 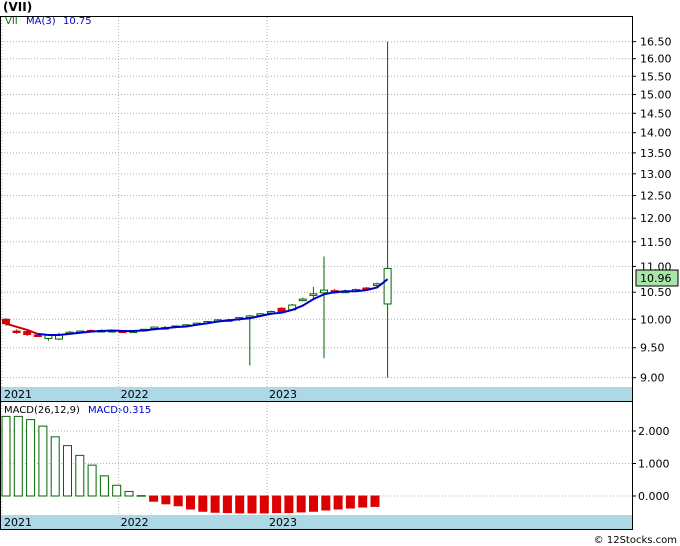 I want to click on price-date-label: 2022, so click(x=135, y=394).